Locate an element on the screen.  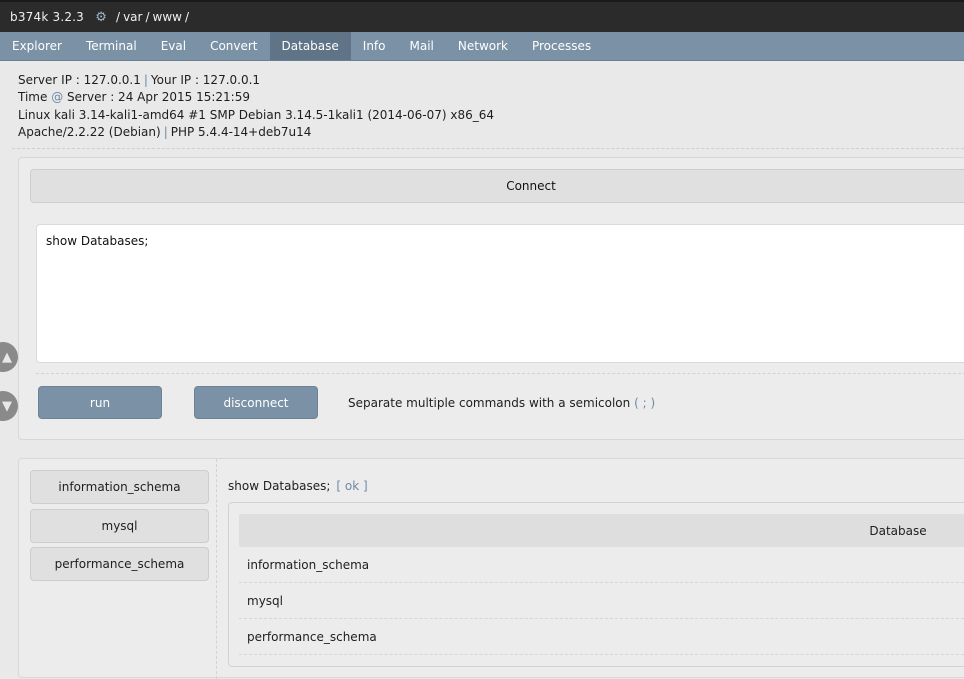
app-title: b374k 3.2.3 is located at coordinates (47, 17).